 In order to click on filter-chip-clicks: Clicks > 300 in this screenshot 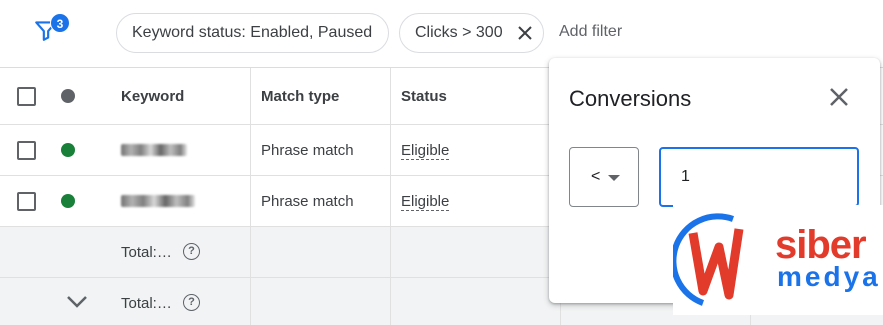, I will do `click(471, 33)`.